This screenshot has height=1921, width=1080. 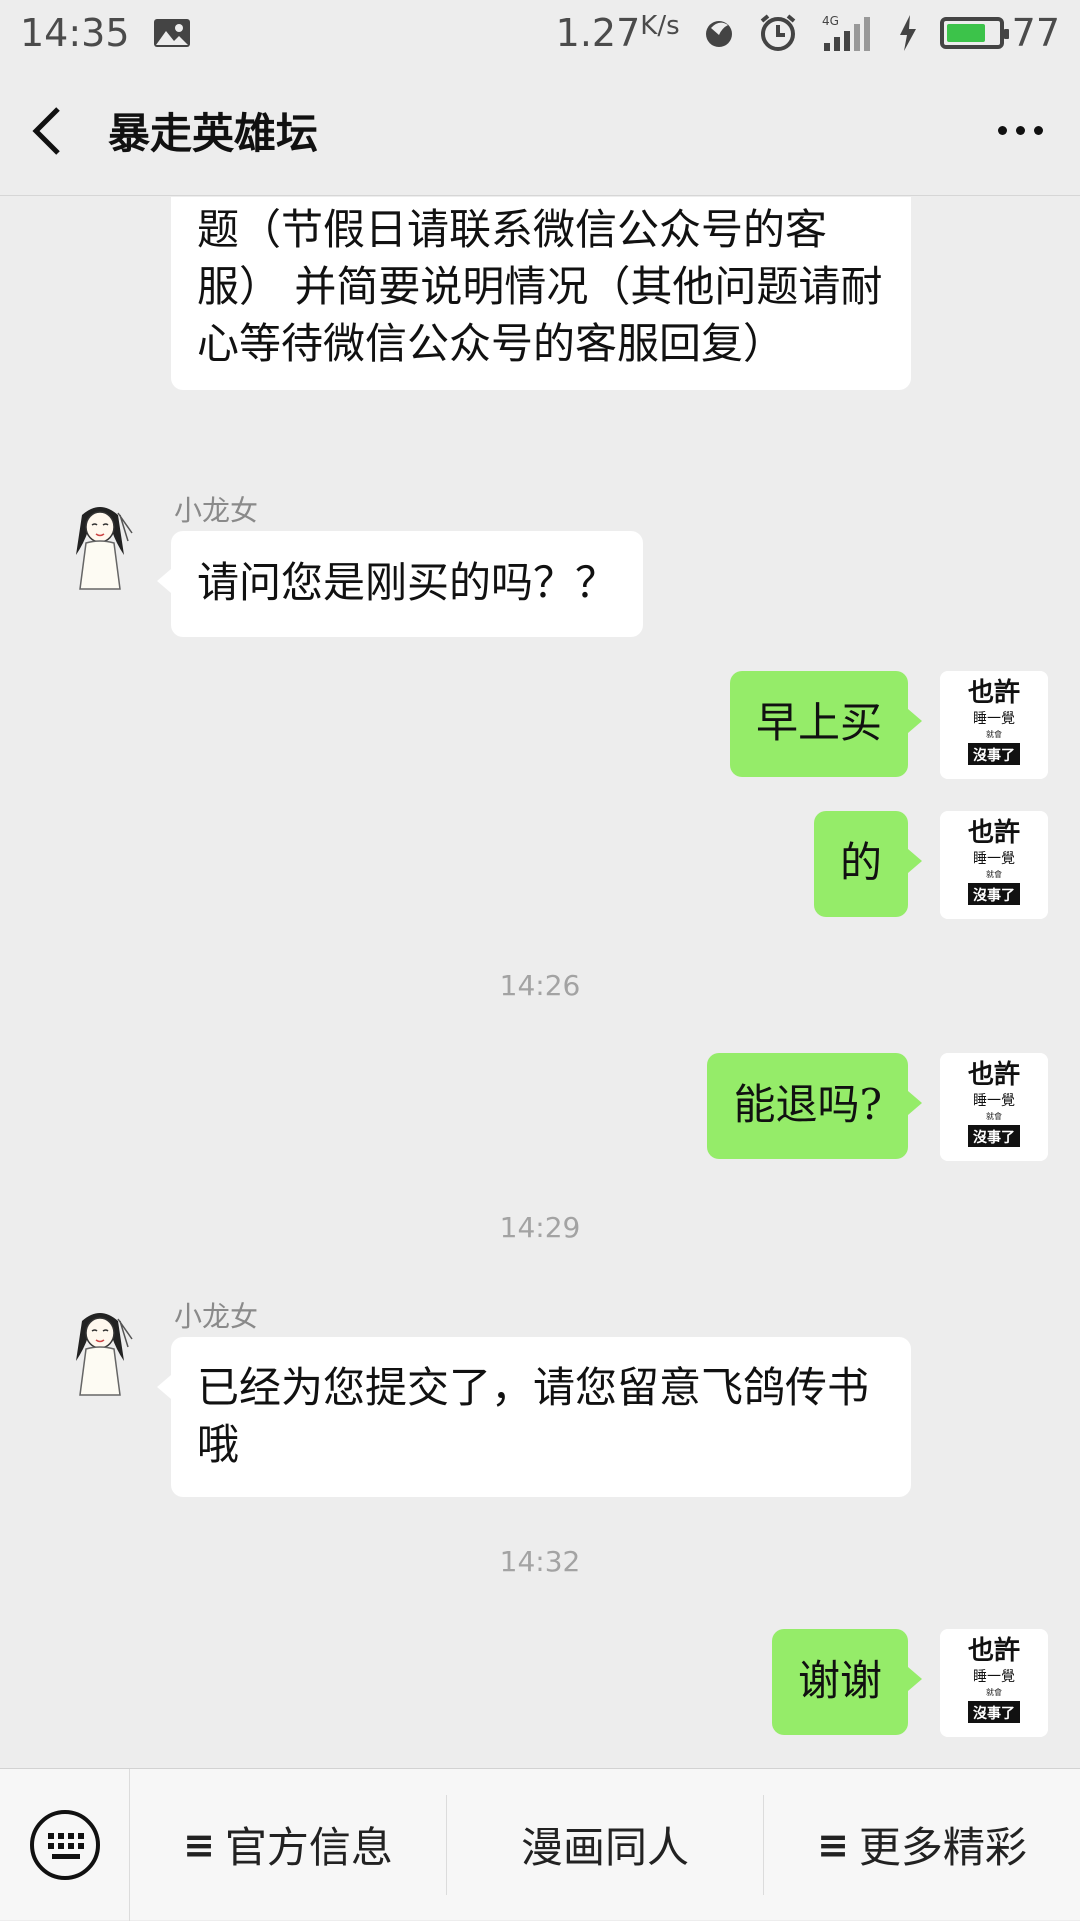 I want to click on message-timestamp: 14:26, so click(x=540, y=985).